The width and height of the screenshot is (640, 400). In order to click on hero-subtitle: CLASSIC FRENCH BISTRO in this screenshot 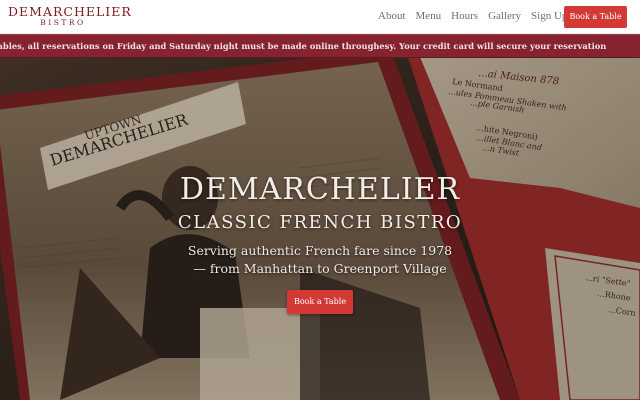, I will do `click(320, 222)`.